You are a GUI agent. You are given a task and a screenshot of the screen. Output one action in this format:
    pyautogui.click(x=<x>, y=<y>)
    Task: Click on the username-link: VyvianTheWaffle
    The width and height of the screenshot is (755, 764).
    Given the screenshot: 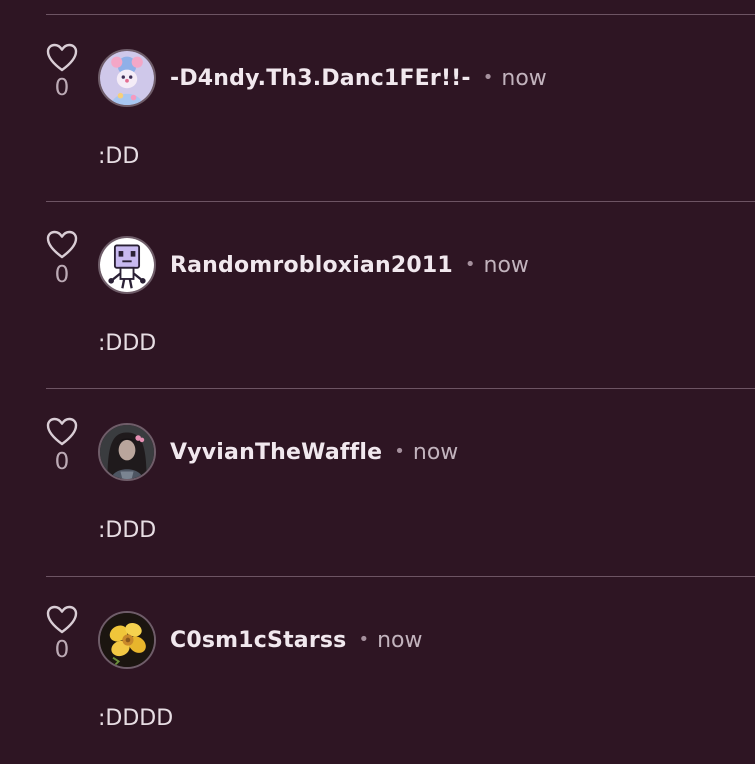 What is the action you would take?
    pyautogui.click(x=276, y=452)
    